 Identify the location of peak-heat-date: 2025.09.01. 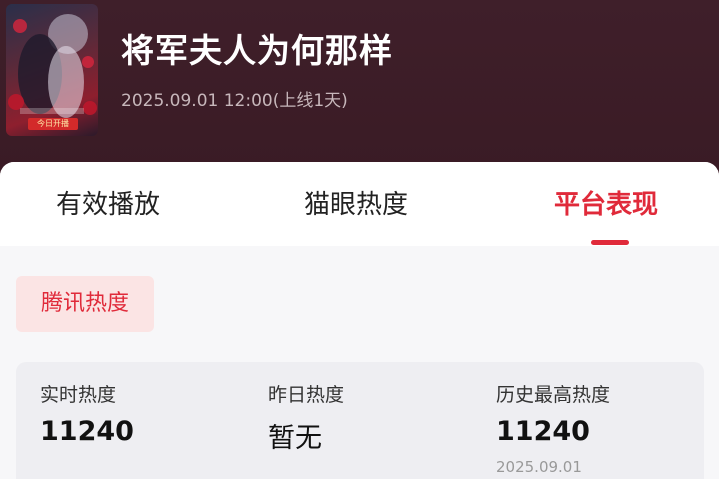
(539, 467).